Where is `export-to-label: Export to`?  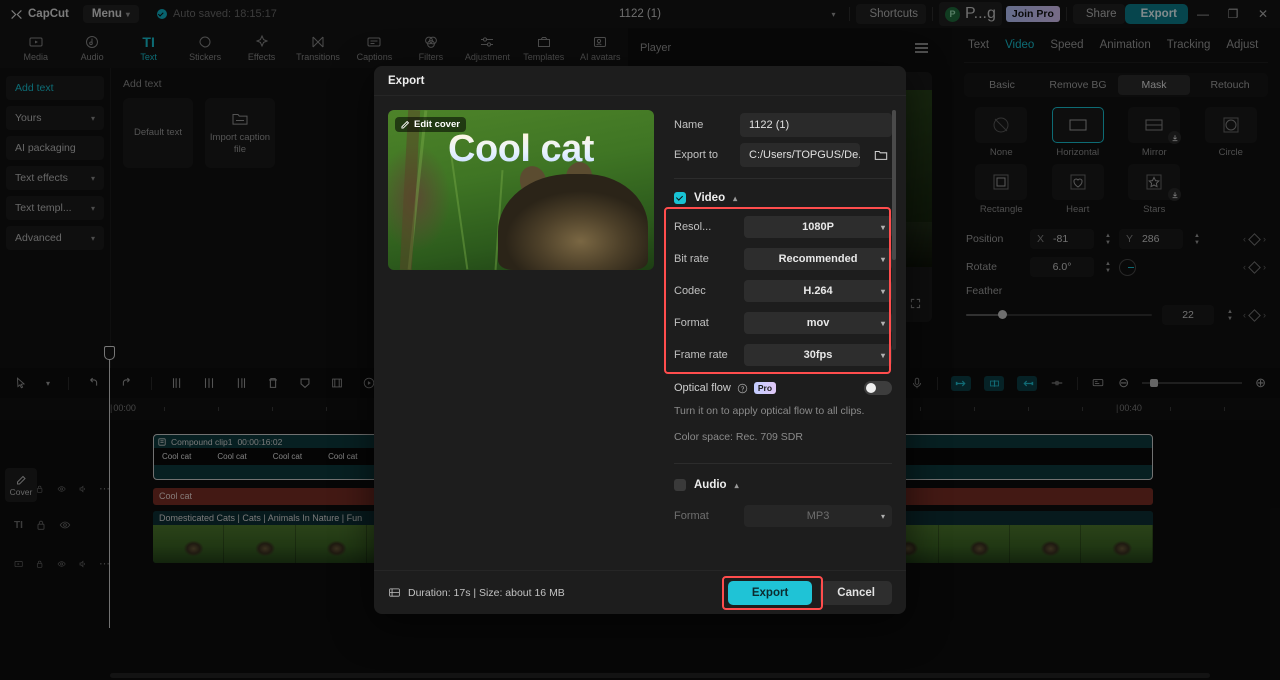 export-to-label: Export to is located at coordinates (696, 155).